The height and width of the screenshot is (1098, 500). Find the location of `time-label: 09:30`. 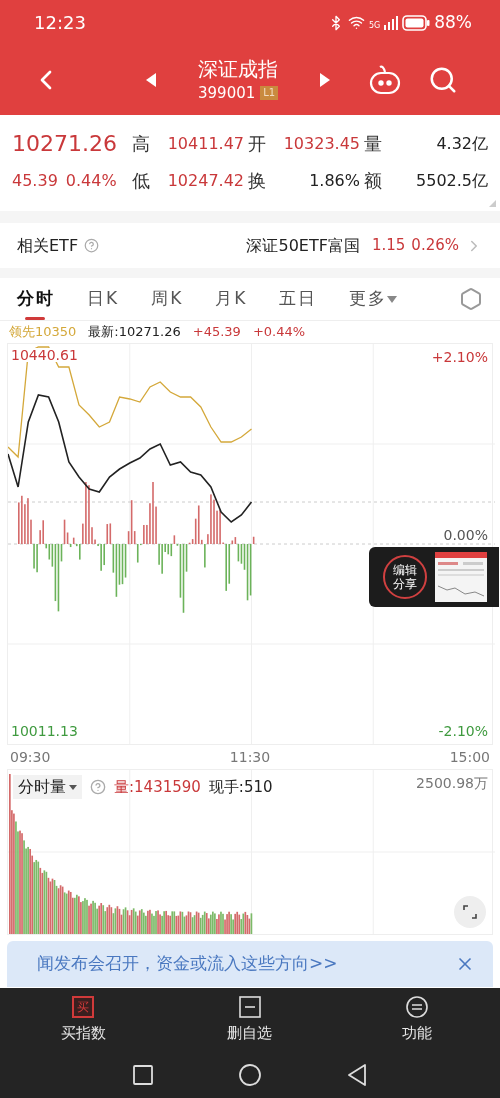

time-label: 09:30 is located at coordinates (30, 757).